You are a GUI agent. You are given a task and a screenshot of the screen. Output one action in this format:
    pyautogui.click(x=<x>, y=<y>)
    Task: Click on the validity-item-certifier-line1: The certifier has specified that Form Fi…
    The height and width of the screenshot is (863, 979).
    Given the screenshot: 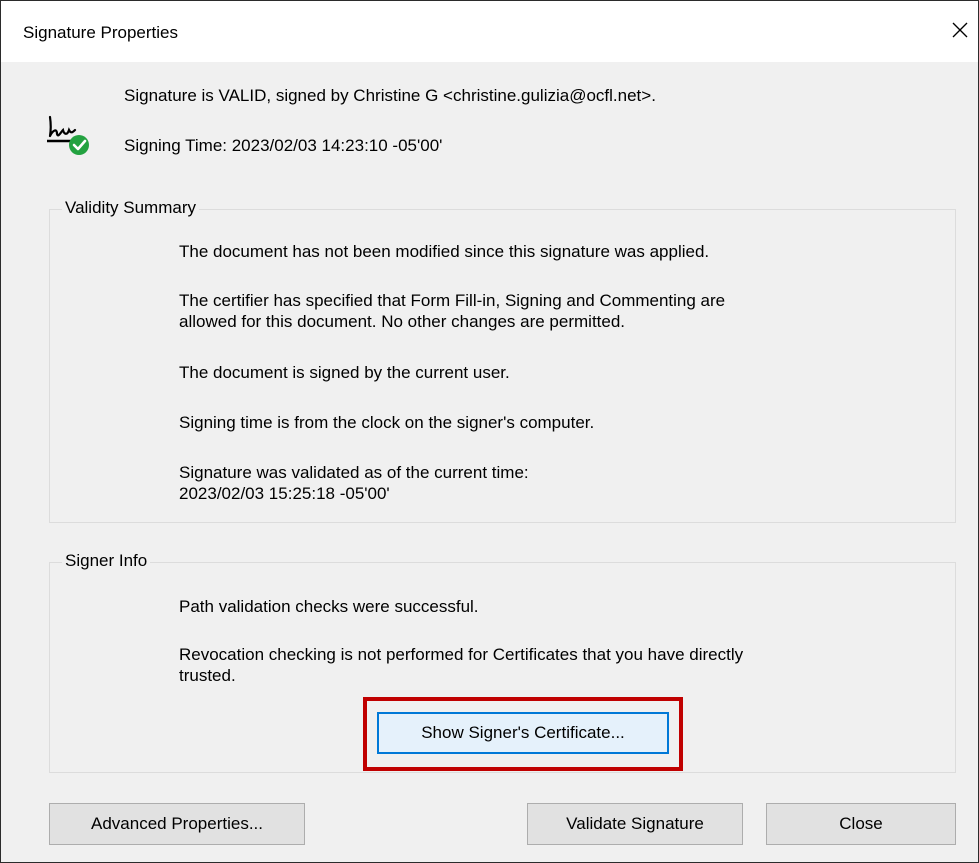 What is the action you would take?
    pyautogui.click(x=452, y=300)
    